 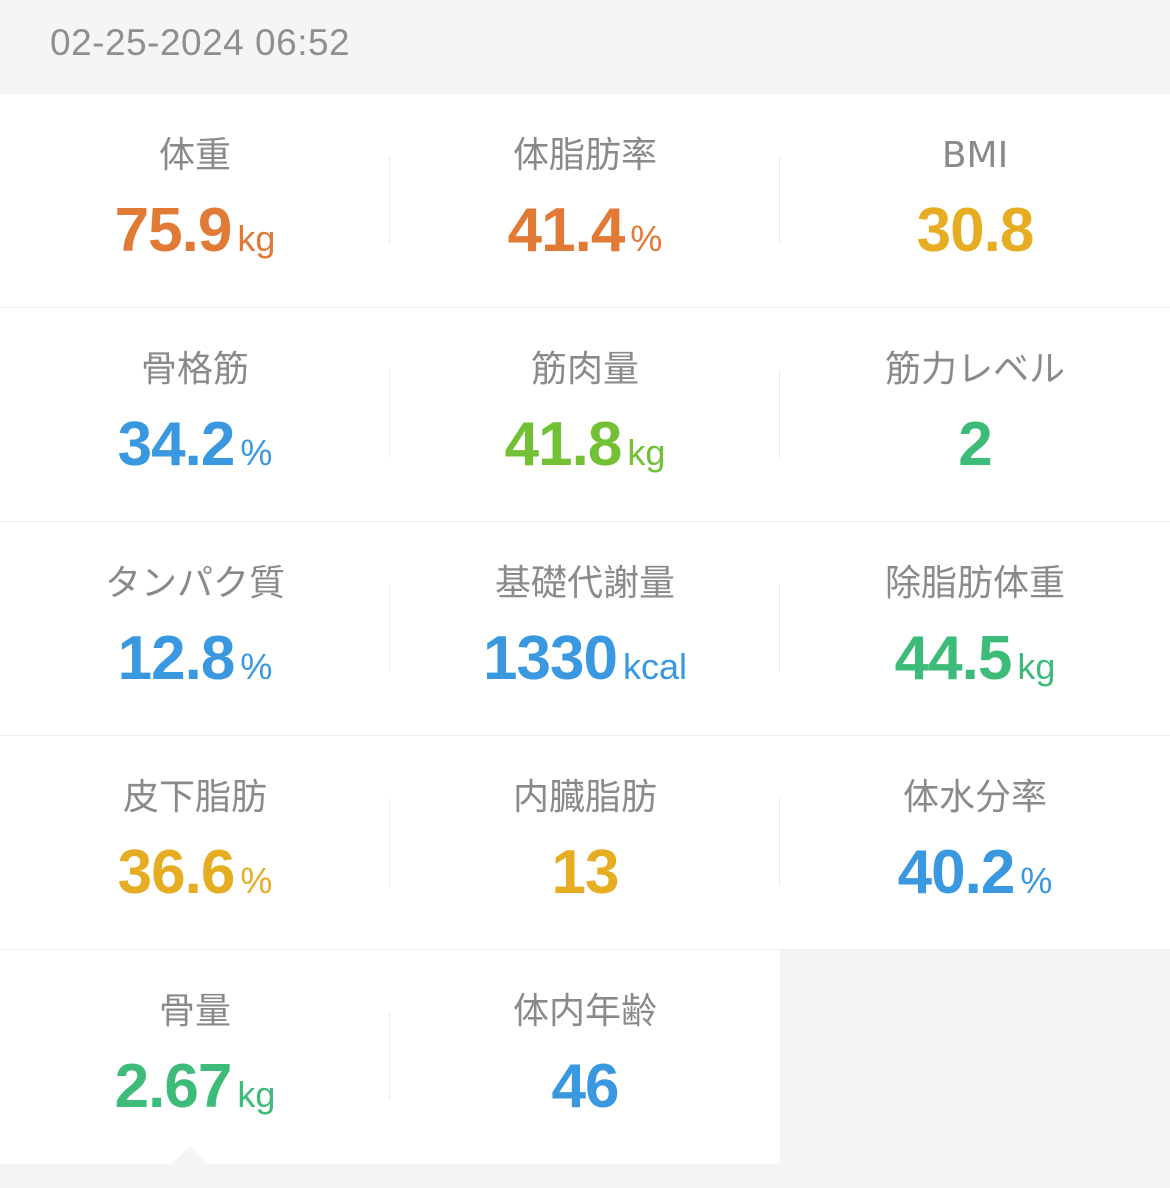 I want to click on metric-cell: 基礎代謝量 1330 kcal, so click(x=585, y=629).